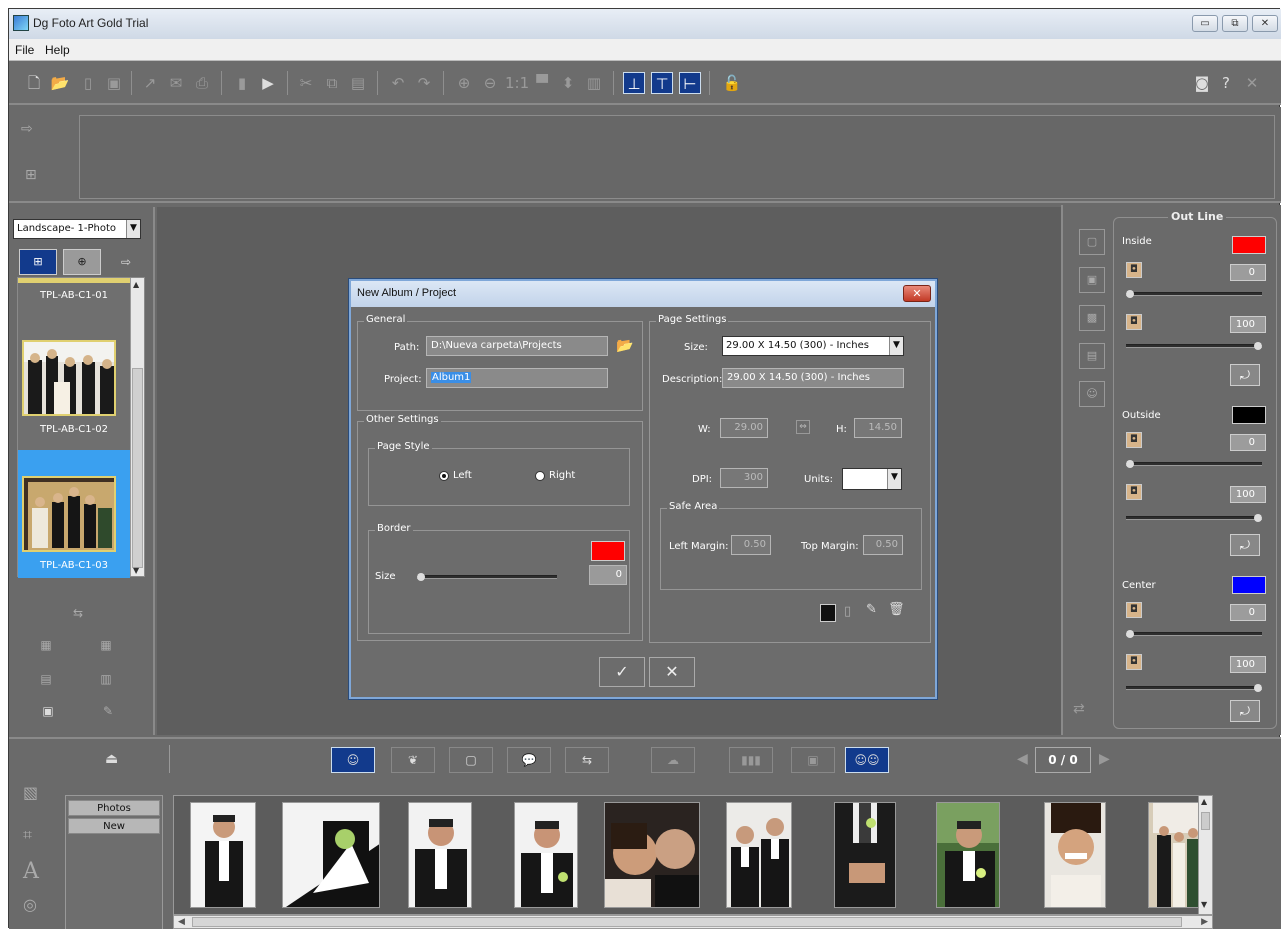 The height and width of the screenshot is (929, 1283). Describe the element at coordinates (30, 792) in the screenshot. I see `photo-import-icon: ▧` at that location.